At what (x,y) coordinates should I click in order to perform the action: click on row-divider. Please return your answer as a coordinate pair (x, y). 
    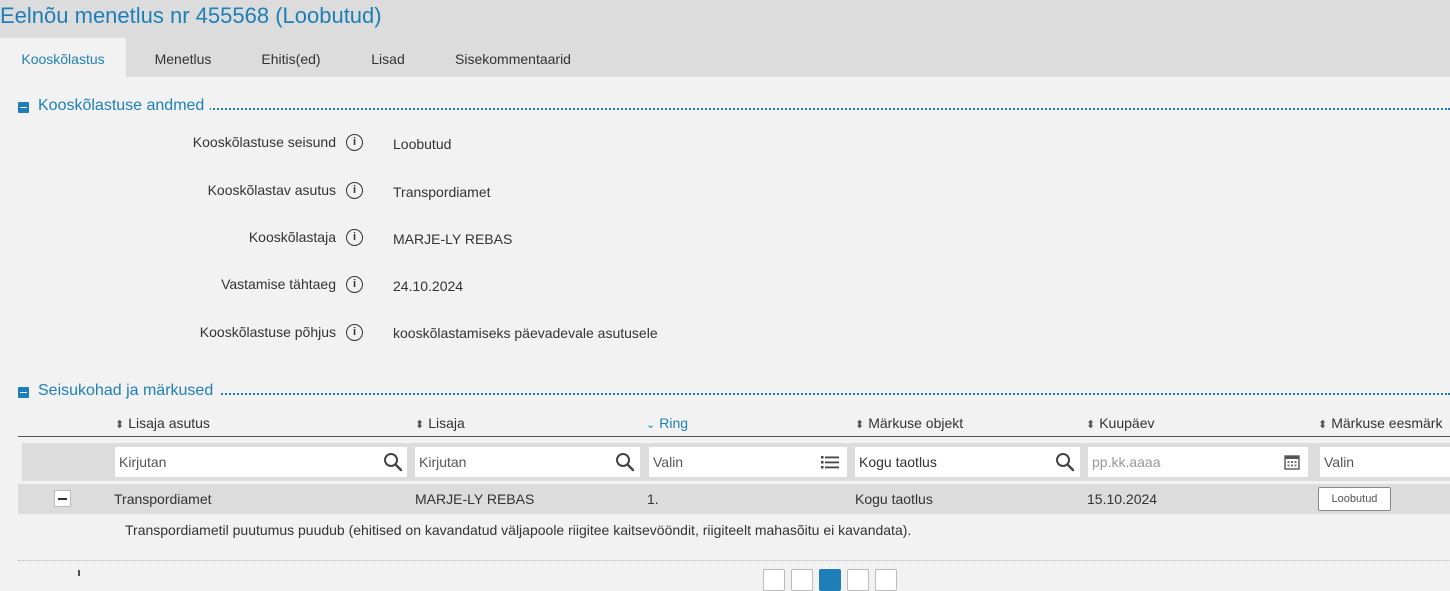
    Looking at the image, I should click on (734, 560).